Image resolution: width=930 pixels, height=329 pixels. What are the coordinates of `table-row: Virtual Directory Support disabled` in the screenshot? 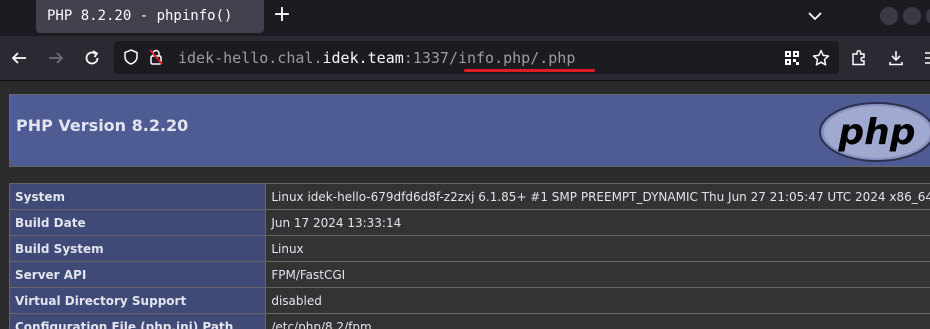 It's located at (469, 300).